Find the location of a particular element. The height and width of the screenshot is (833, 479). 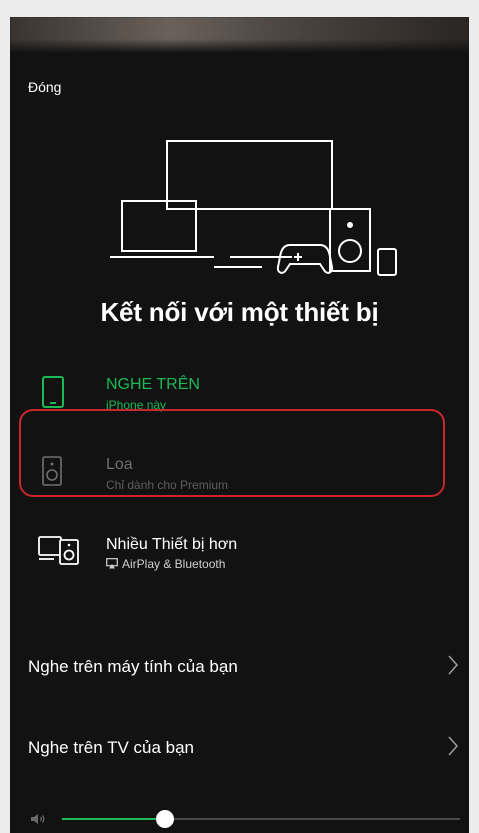

tv-outline is located at coordinates (249, 175).